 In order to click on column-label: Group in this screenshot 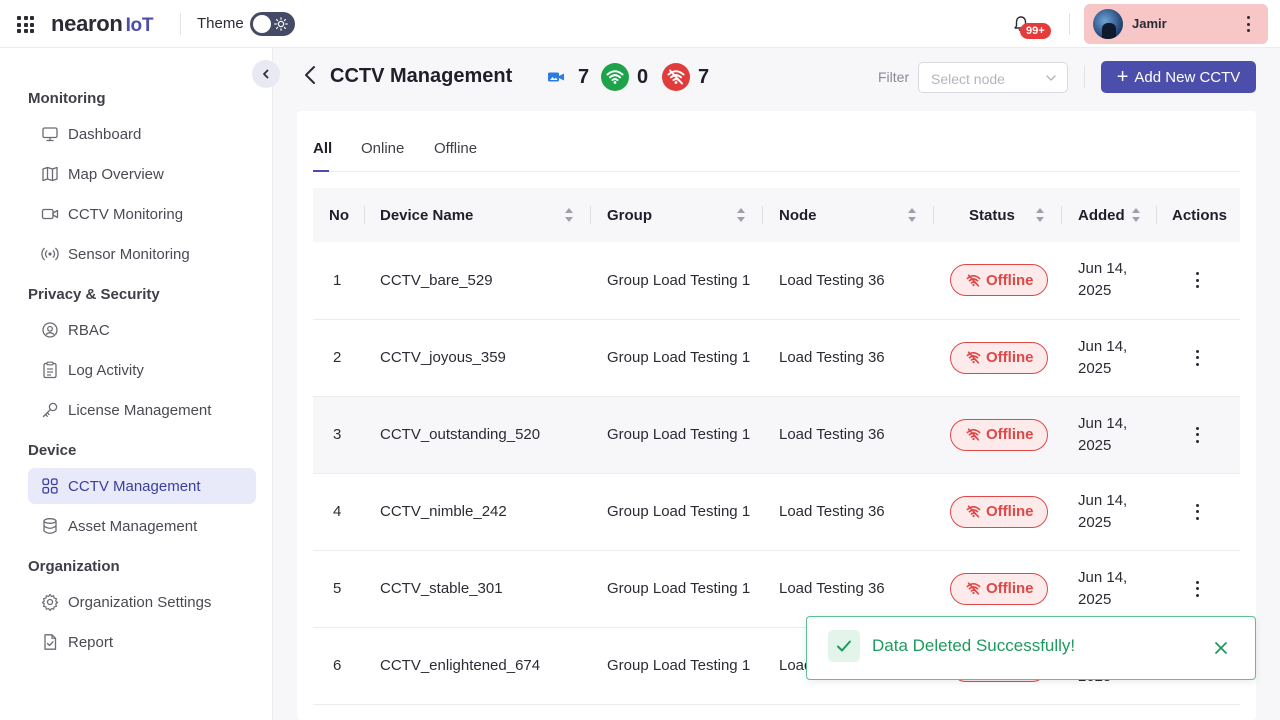, I will do `click(629, 215)`.